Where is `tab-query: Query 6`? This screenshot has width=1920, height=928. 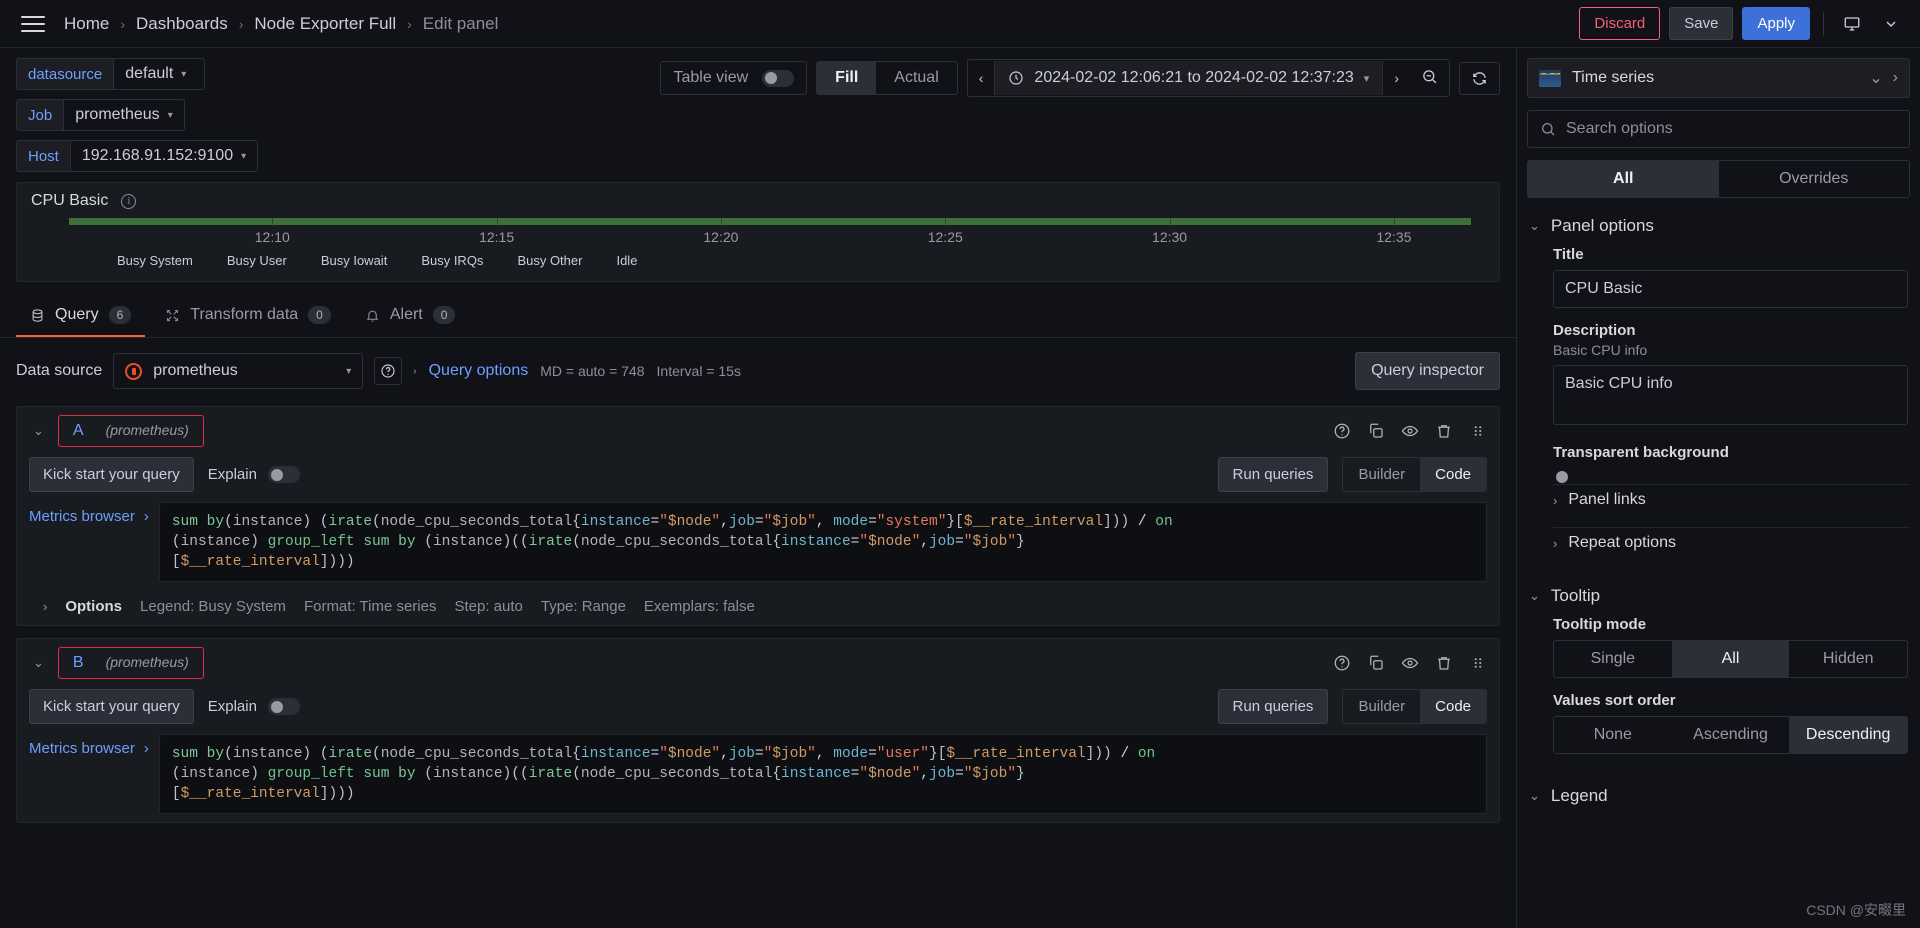
tab-query: Query 6 is located at coordinates (81, 316).